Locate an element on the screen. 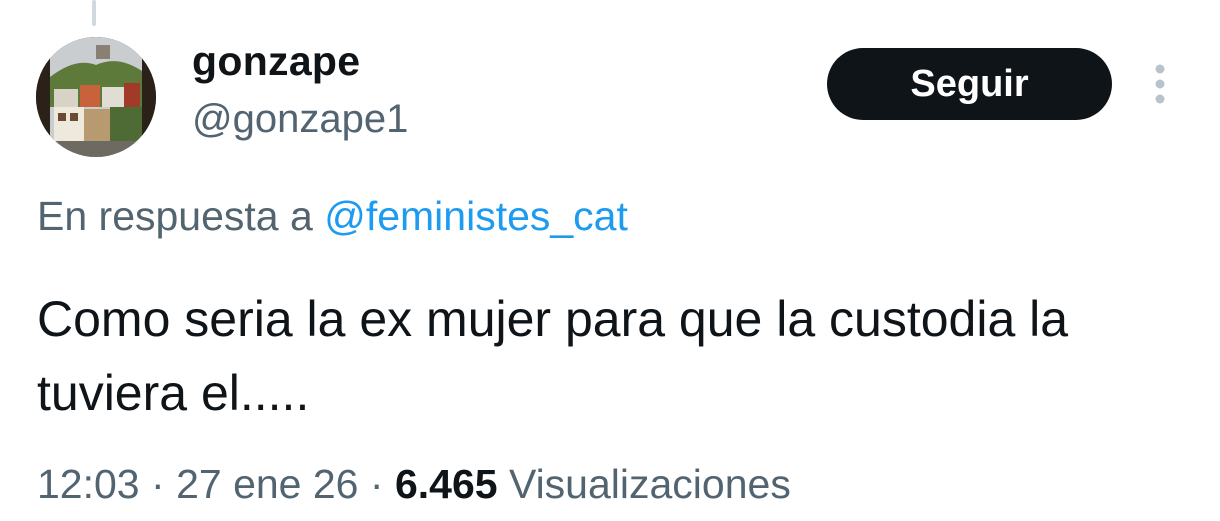  more-vertical-icon is located at coordinates (1160, 84).